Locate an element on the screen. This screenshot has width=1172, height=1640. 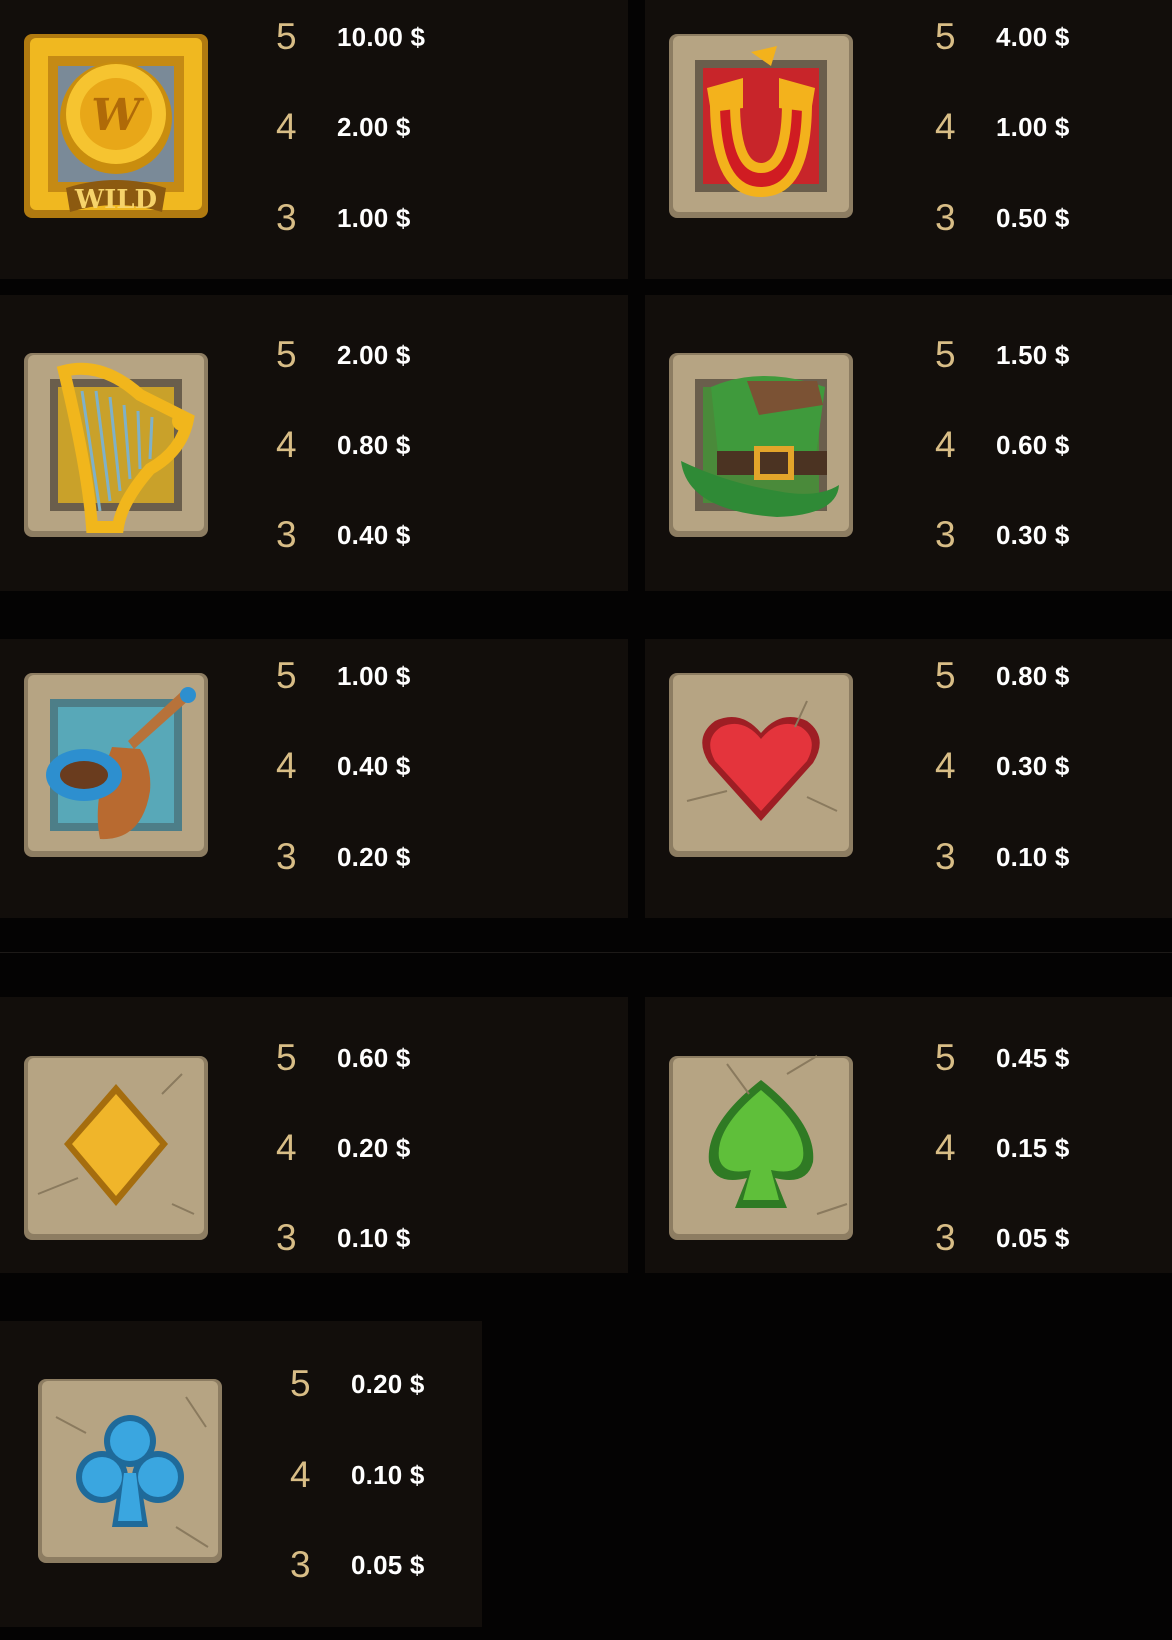
paytable-card-wild: W WILD 5 10.00 $4 2.00 $3 1.00 $ is located at coordinates (314, 139).